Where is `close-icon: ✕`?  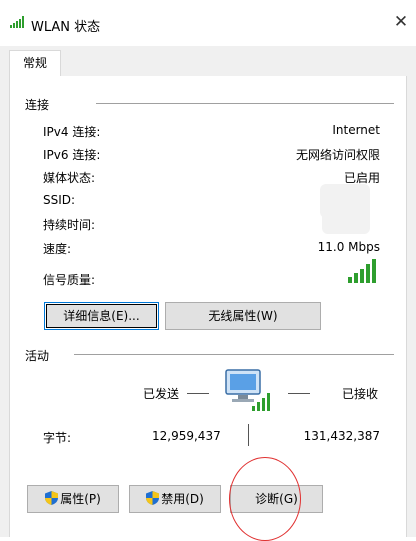 close-icon: ✕ is located at coordinates (401, 22).